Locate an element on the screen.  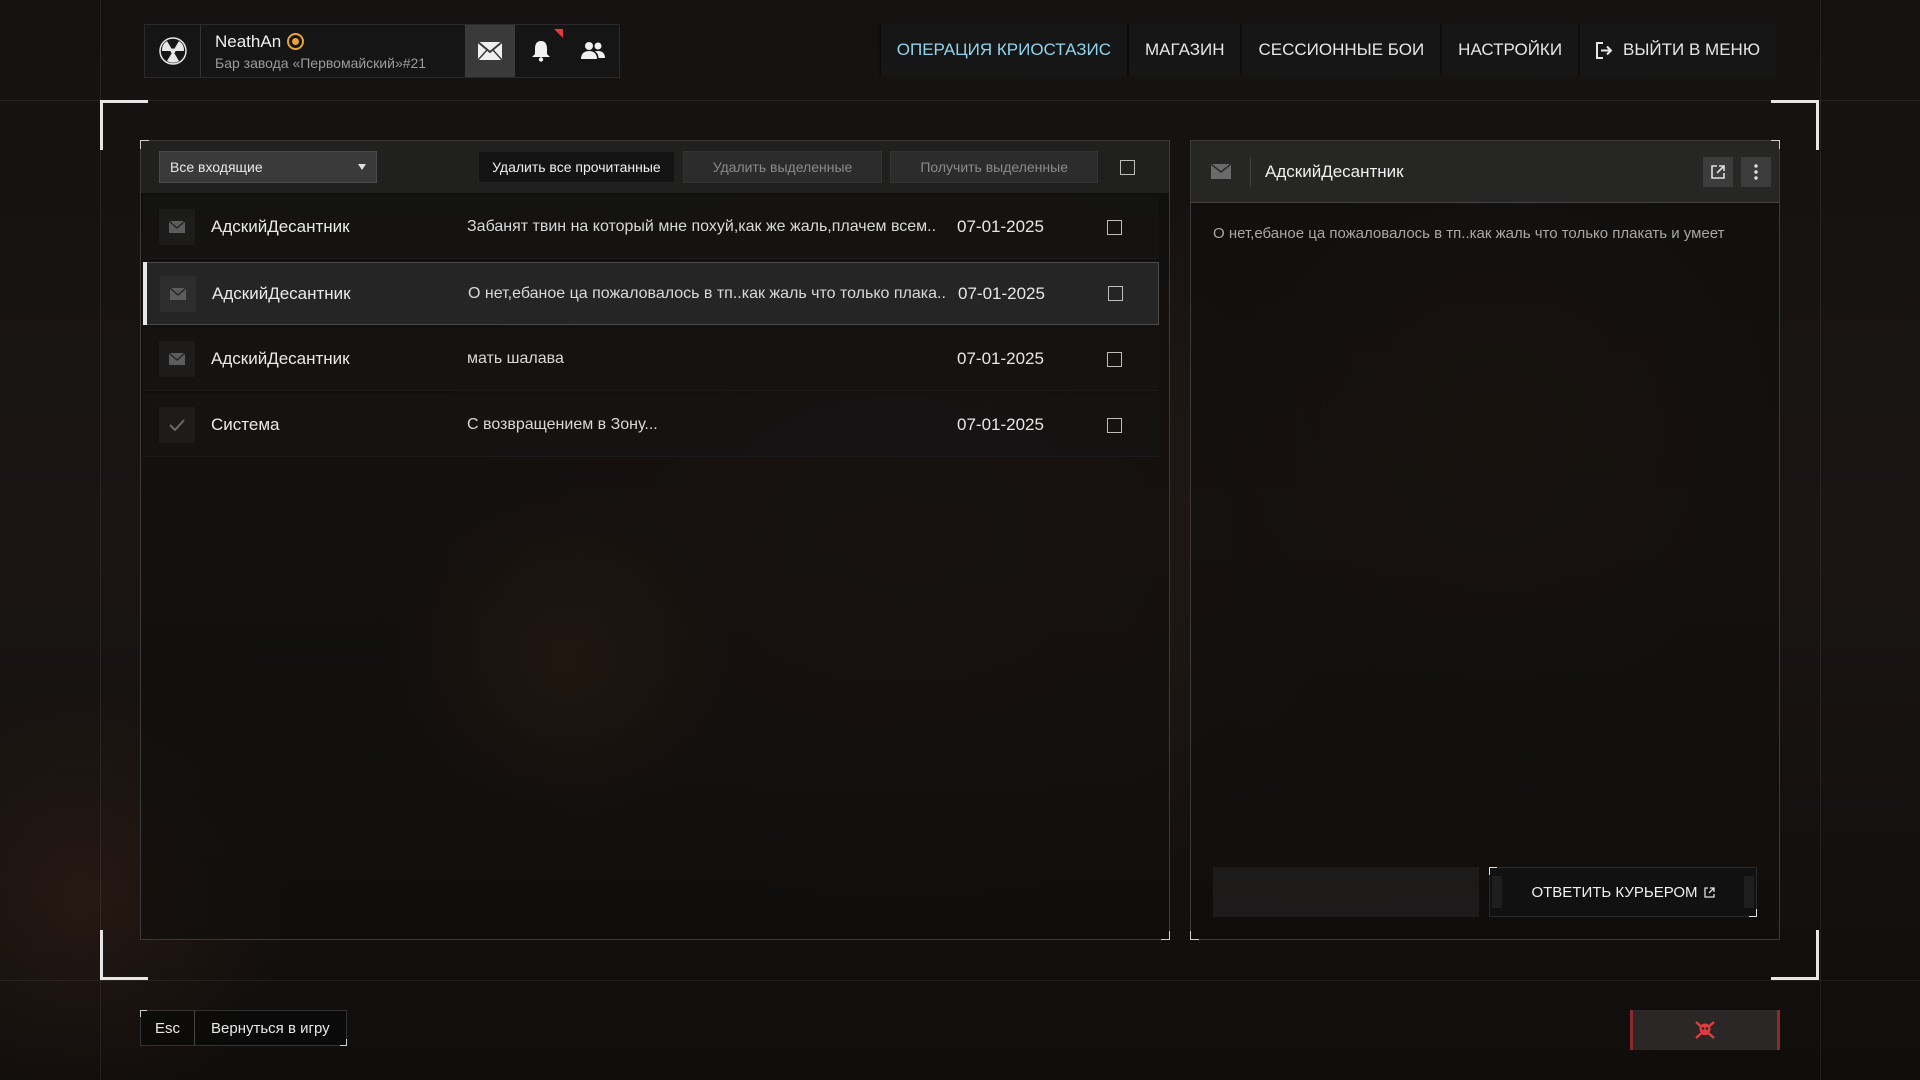
users-icon is located at coordinates (593, 50).